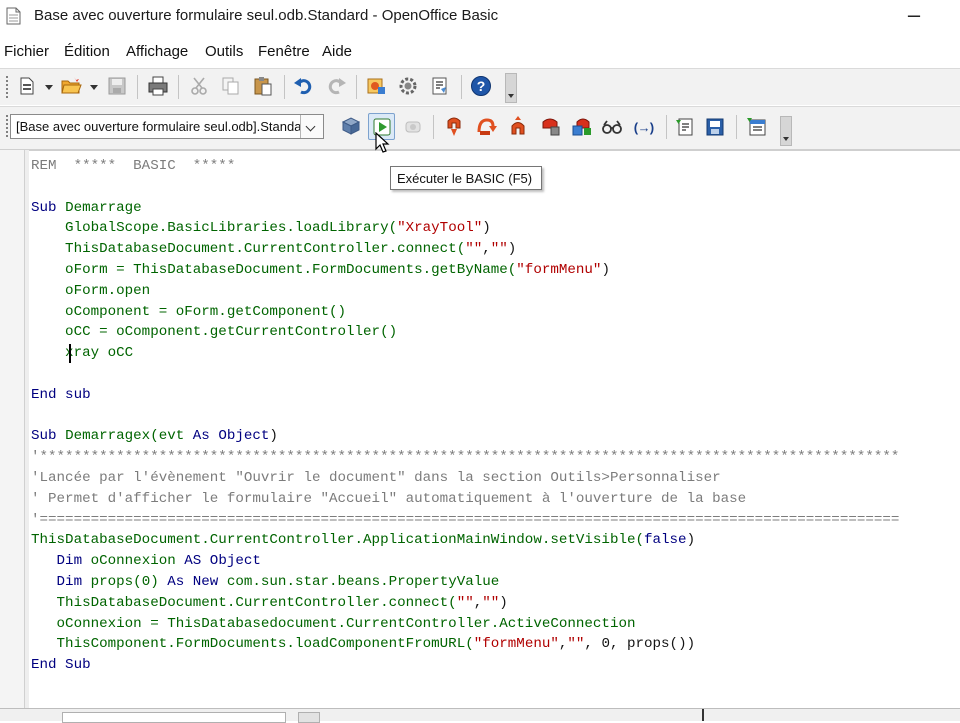 The height and width of the screenshot is (723, 960). I want to click on code-token: oComponent = oForm.getComponent(), so click(189, 311).